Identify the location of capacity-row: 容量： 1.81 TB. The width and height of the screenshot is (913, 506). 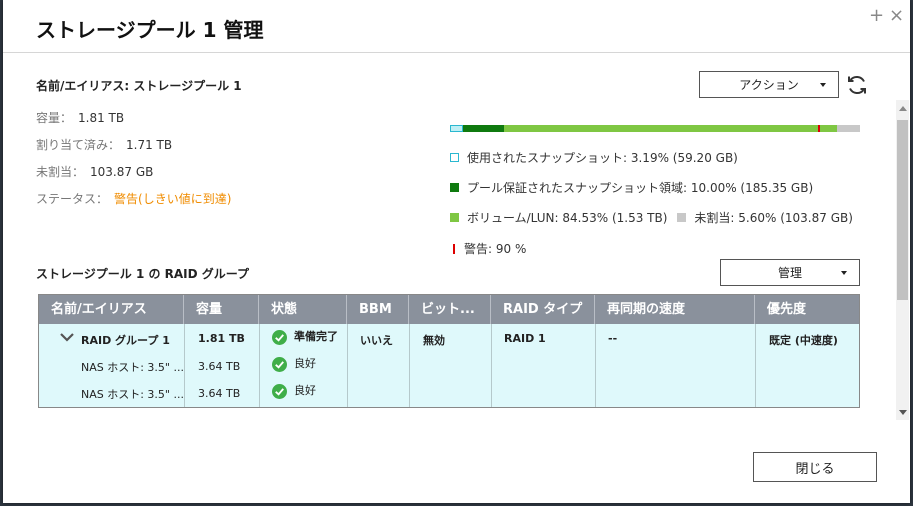
(80, 117).